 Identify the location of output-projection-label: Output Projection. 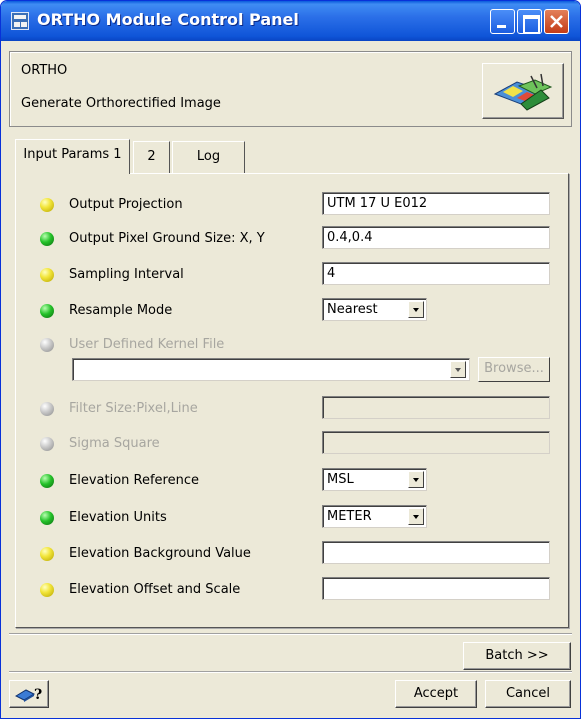
(126, 204).